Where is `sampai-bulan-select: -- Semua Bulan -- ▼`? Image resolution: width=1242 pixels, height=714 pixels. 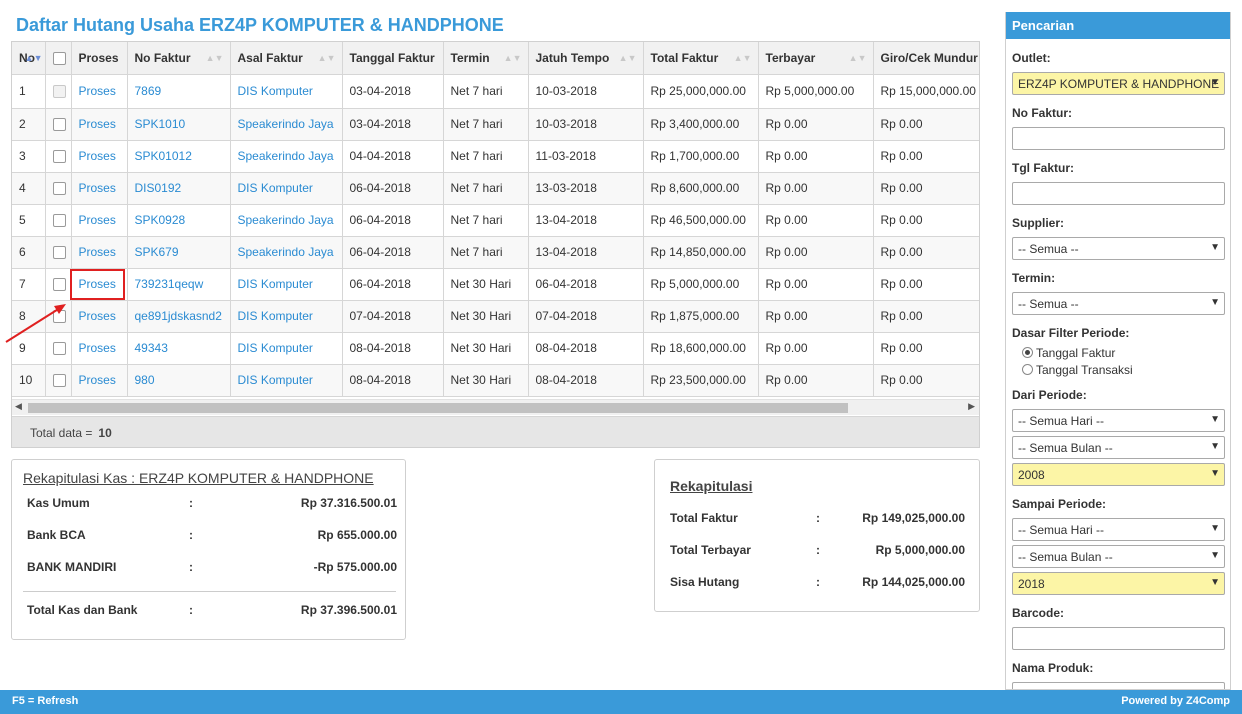
sampai-bulan-select: -- Semua Bulan -- ▼ is located at coordinates (1118, 556).